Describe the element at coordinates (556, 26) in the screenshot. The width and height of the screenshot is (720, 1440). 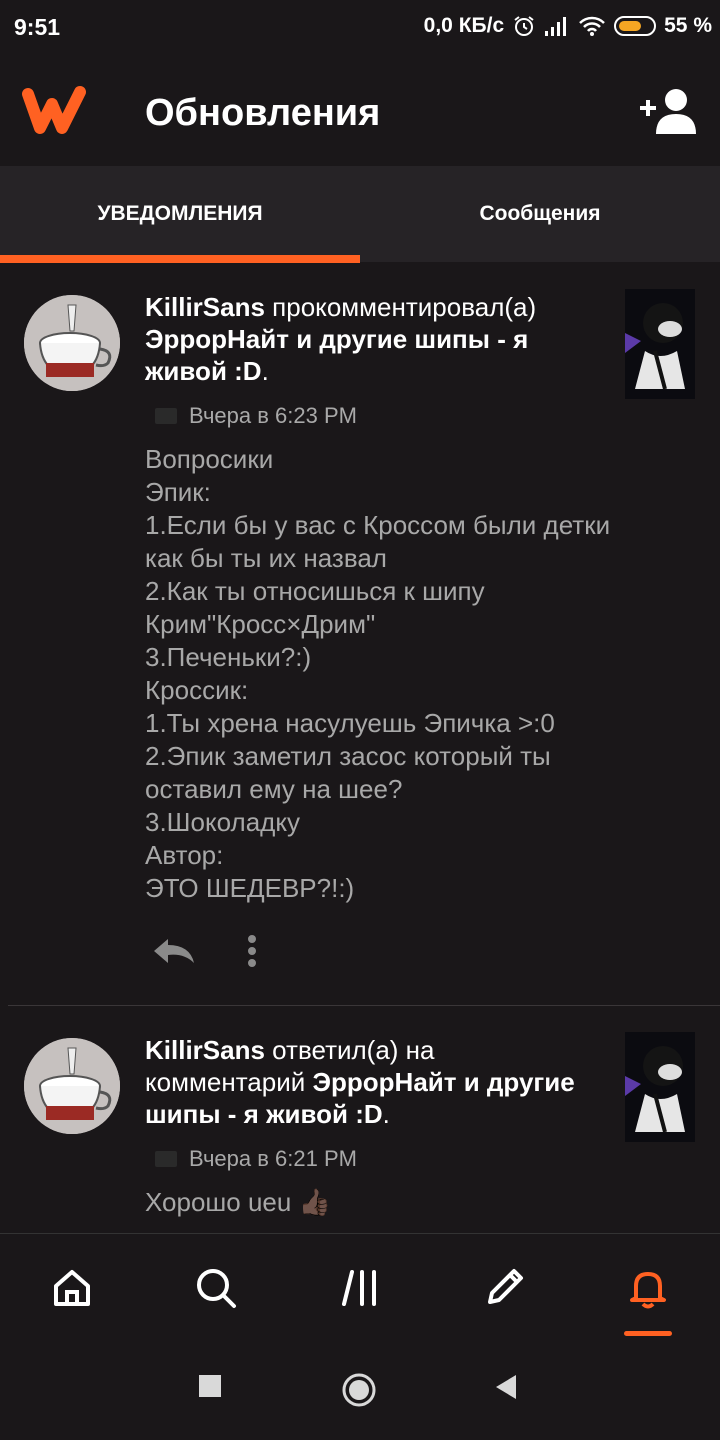
I see `signal-icon` at that location.